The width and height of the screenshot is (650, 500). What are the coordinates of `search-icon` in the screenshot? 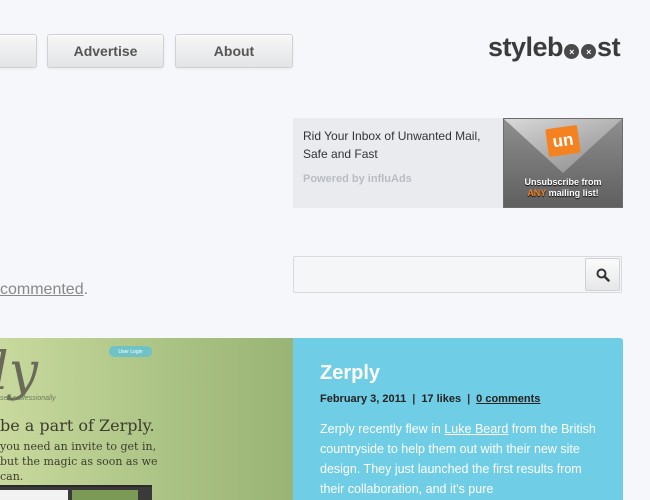 It's located at (603, 275).